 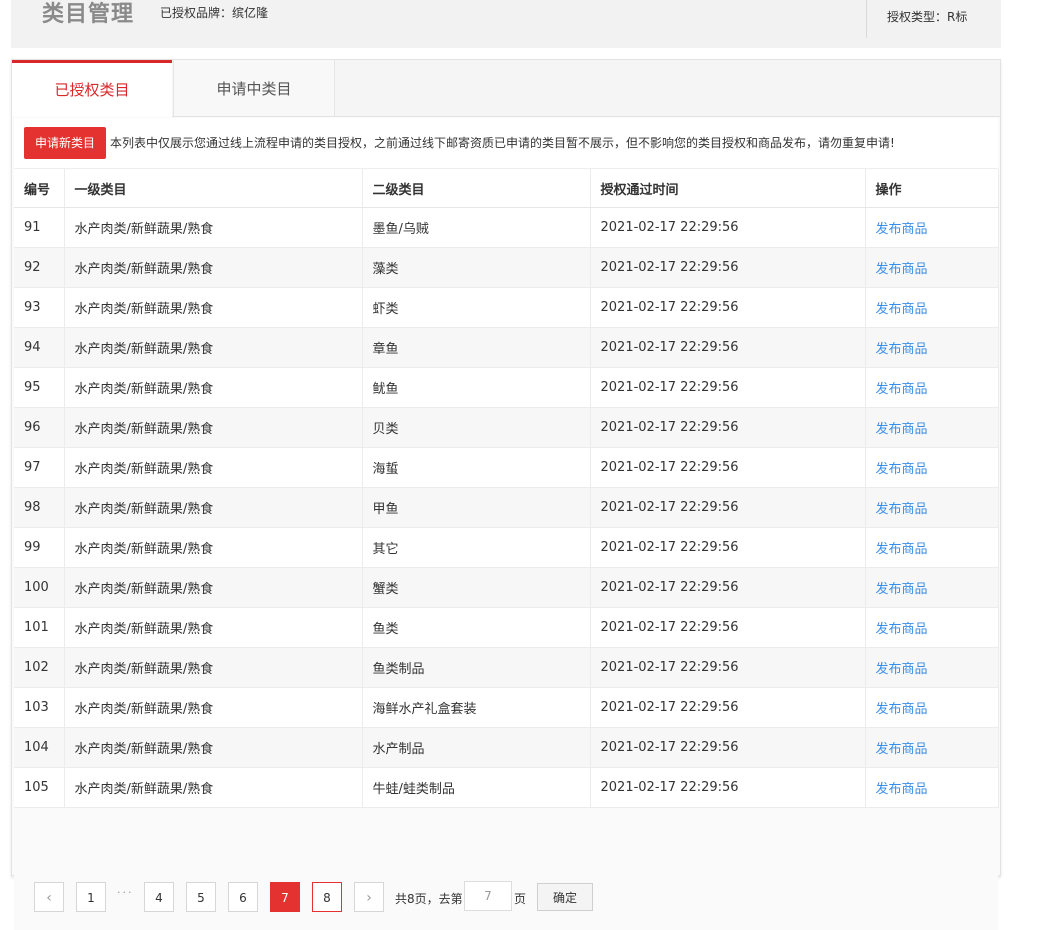 What do you see at coordinates (476, 427) in the screenshot?
I see `cell-level2-category: 贝类` at bounding box center [476, 427].